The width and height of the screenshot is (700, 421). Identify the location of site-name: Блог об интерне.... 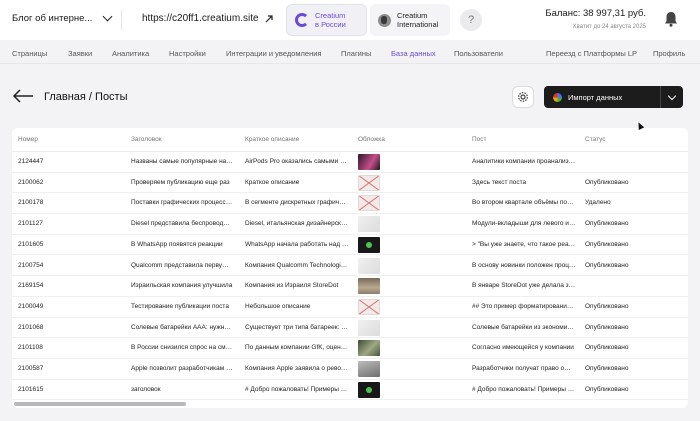
(52, 18).